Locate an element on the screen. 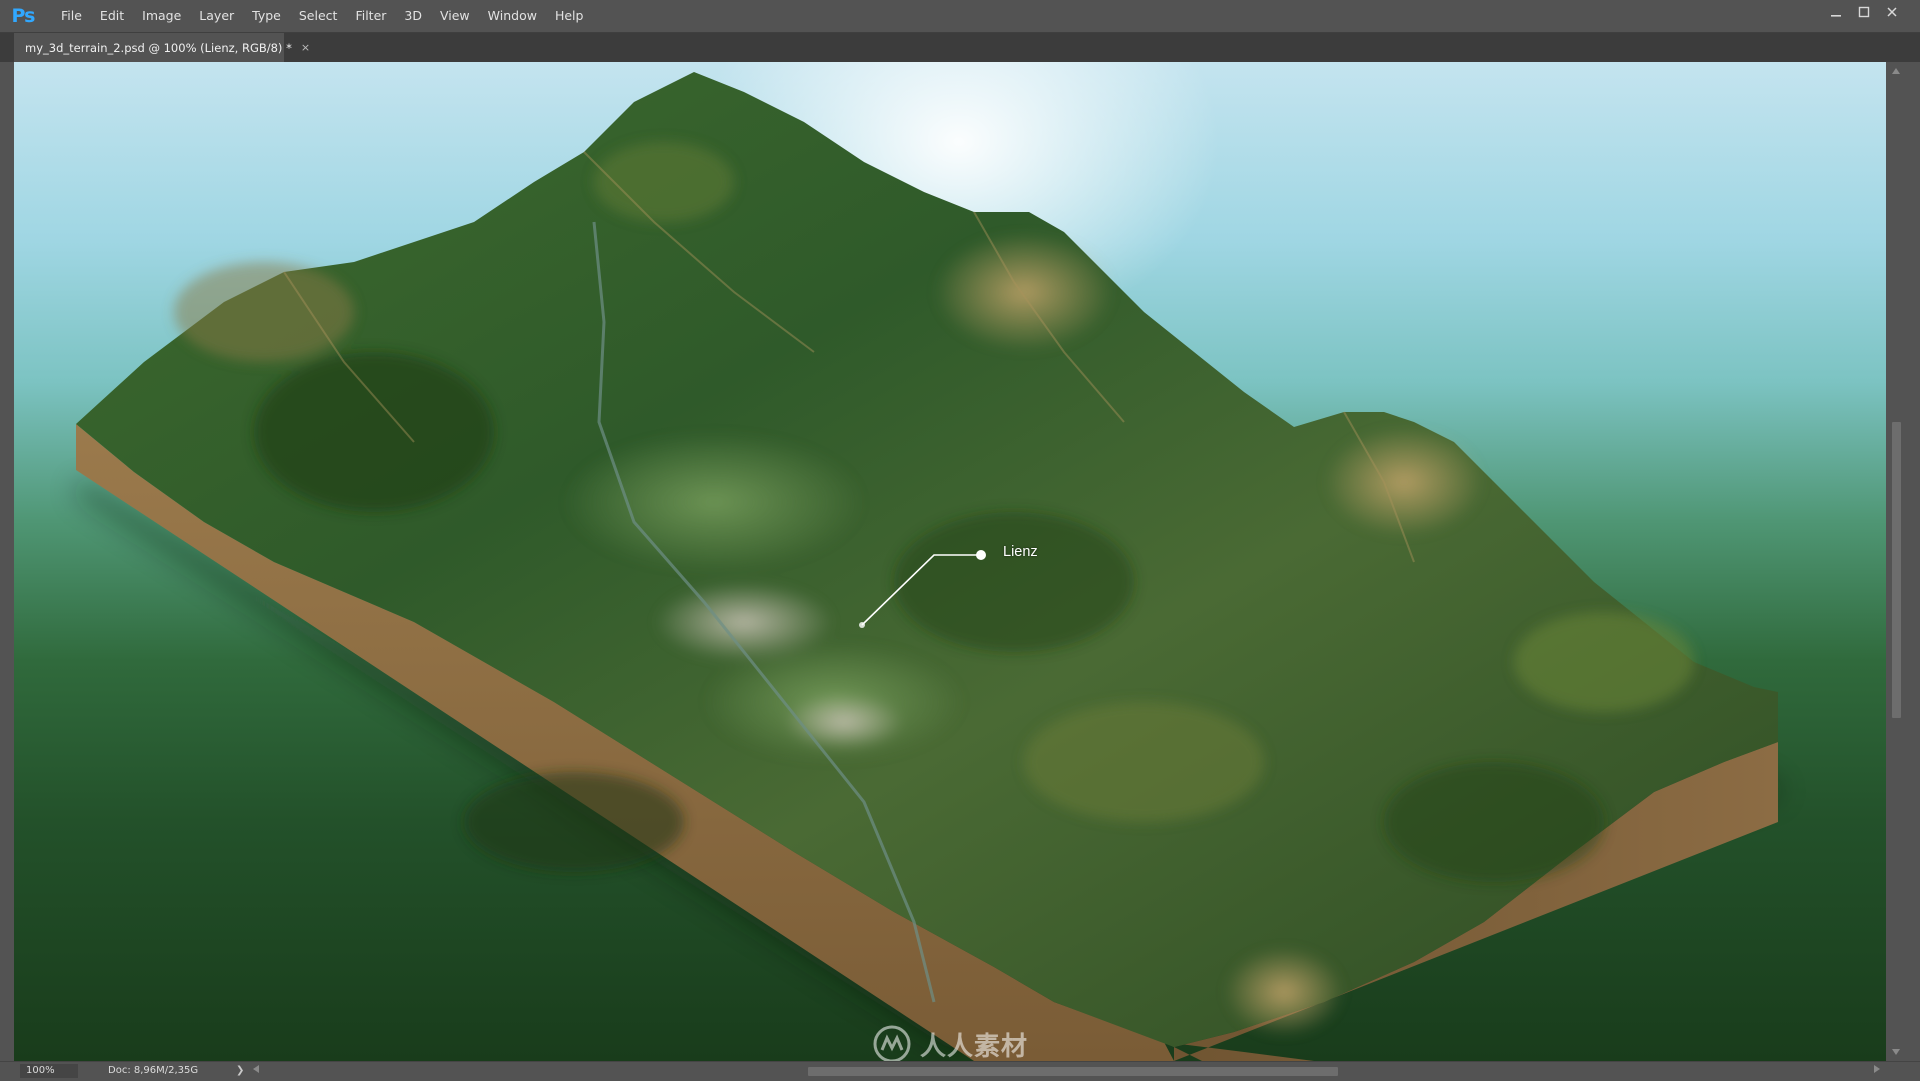 The image size is (1920, 1081). minimize-icon is located at coordinates (1836, 12).